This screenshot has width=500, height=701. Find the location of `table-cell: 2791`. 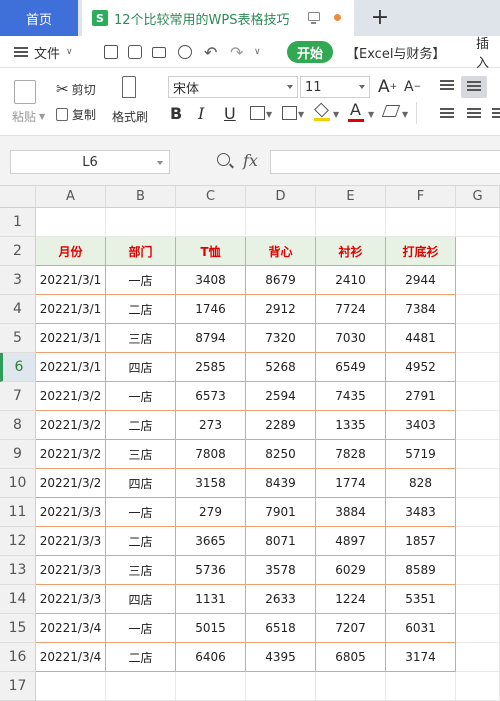

table-cell: 2791 is located at coordinates (421, 396).